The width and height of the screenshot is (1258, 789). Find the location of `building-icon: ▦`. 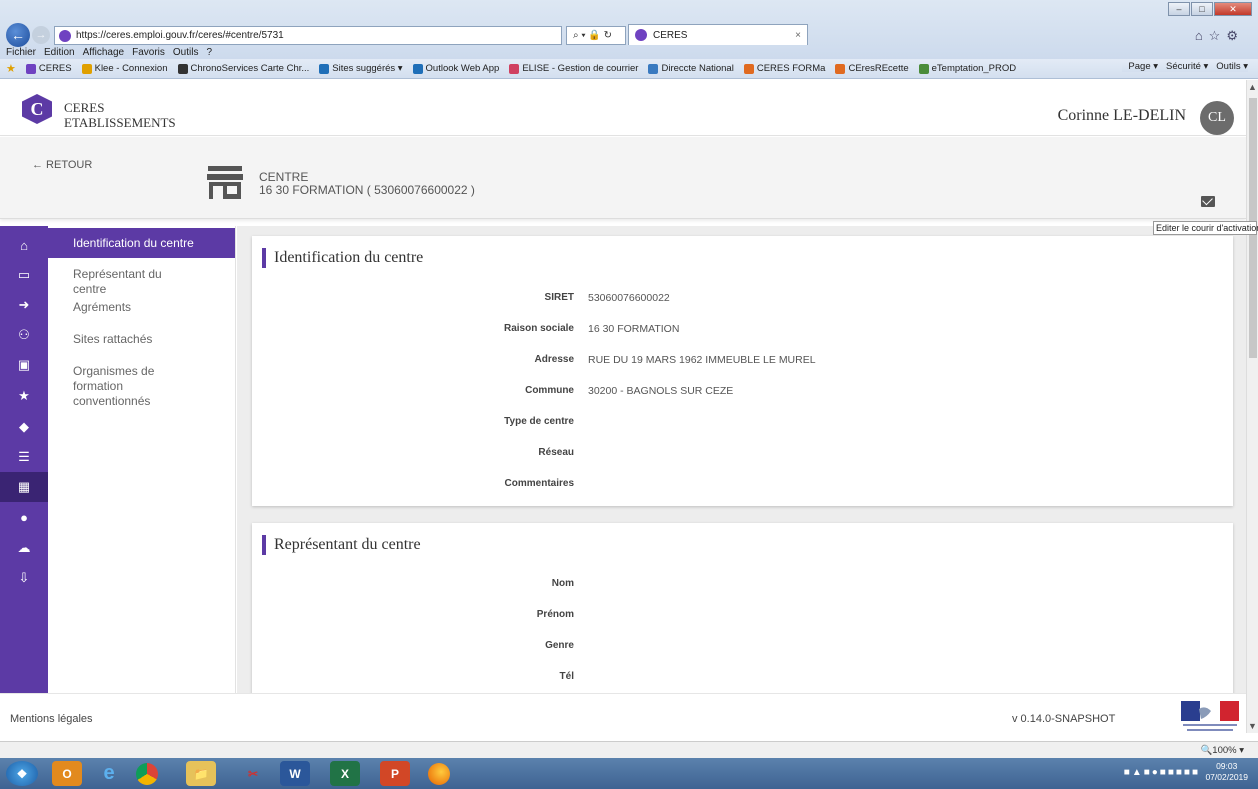

building-icon: ▦ is located at coordinates (24, 487).